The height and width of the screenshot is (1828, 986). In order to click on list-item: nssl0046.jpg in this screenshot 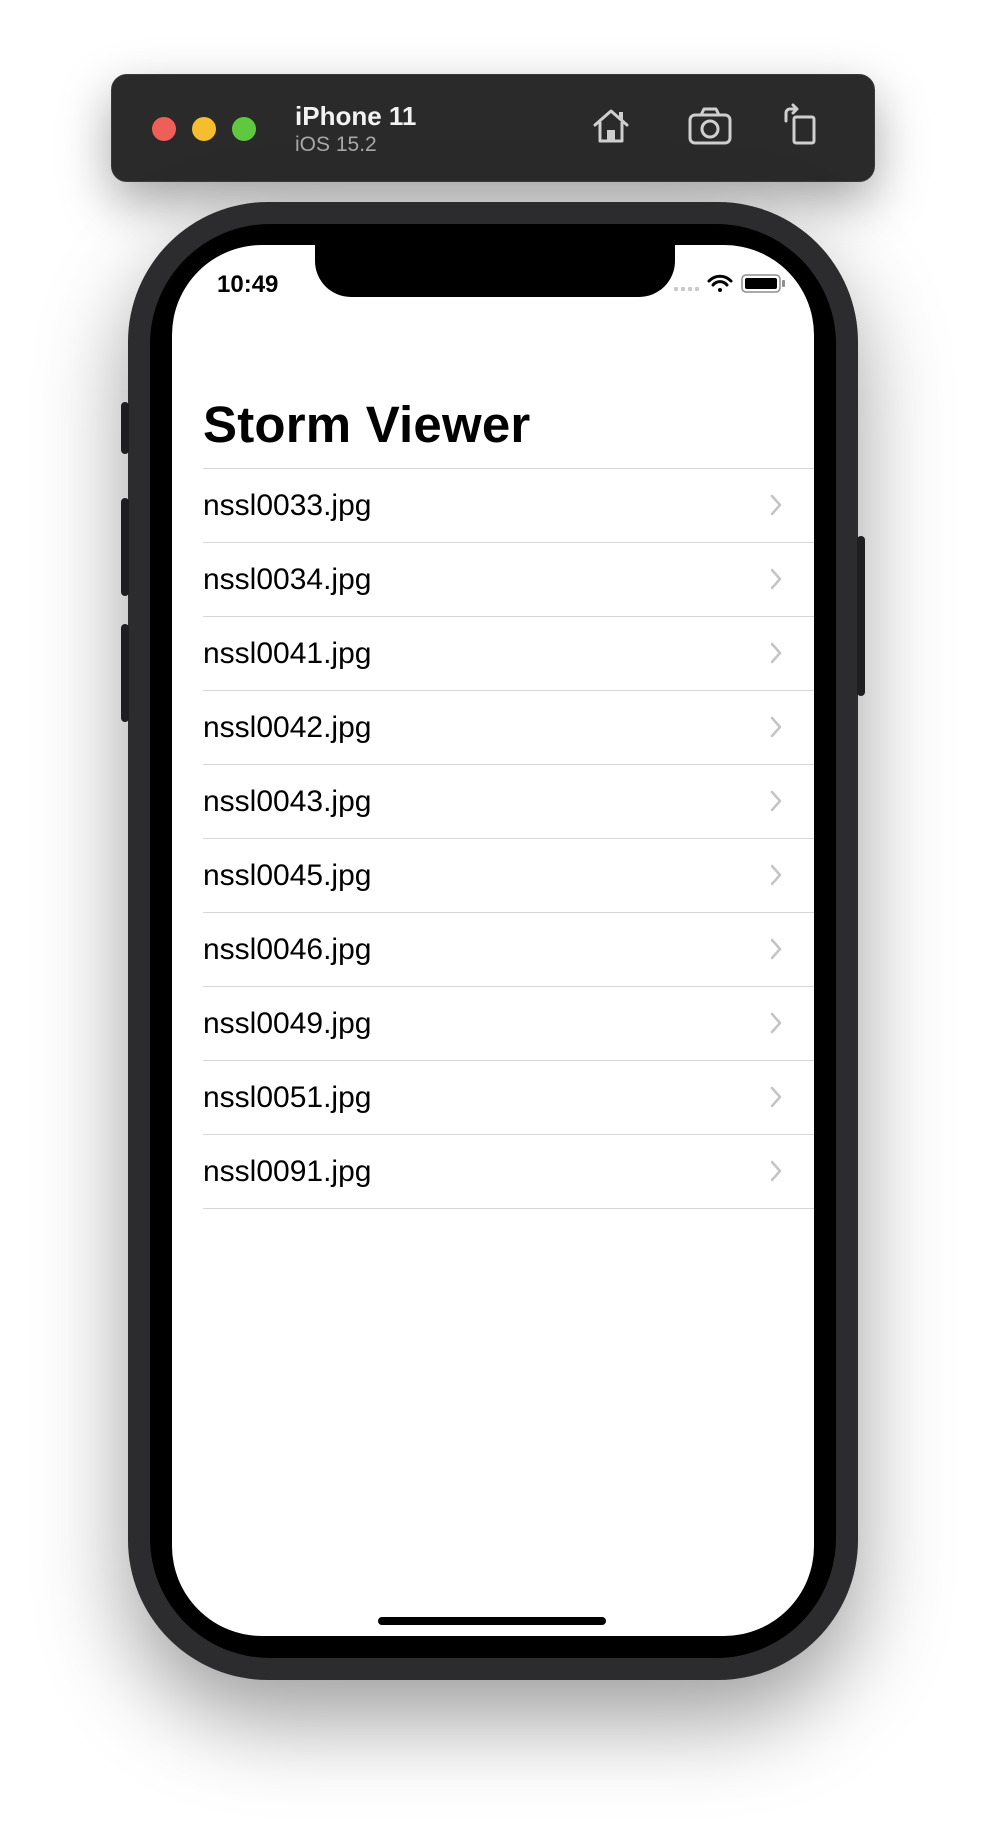, I will do `click(508, 950)`.